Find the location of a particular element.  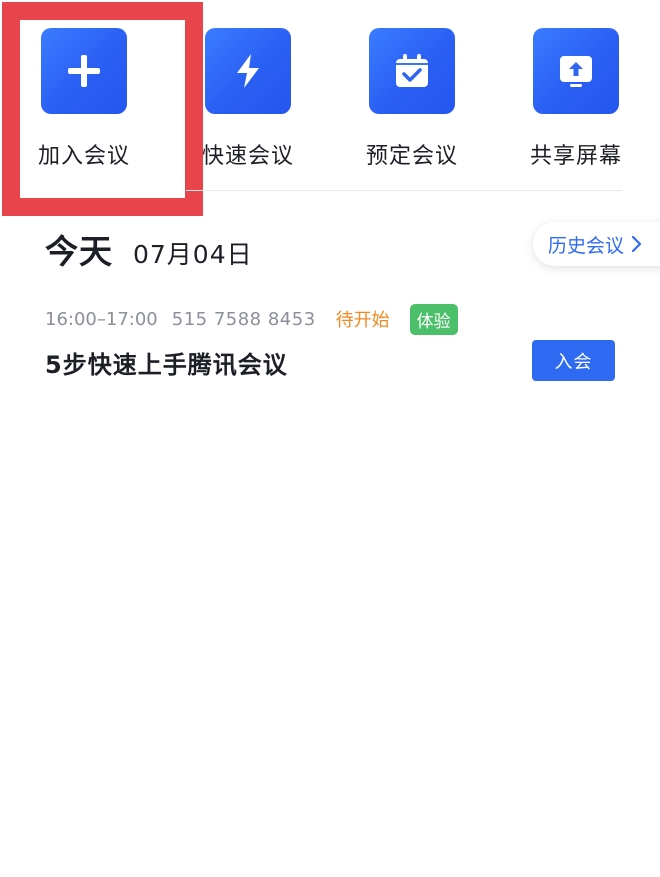

day-title: 今天 is located at coordinates (79, 251).